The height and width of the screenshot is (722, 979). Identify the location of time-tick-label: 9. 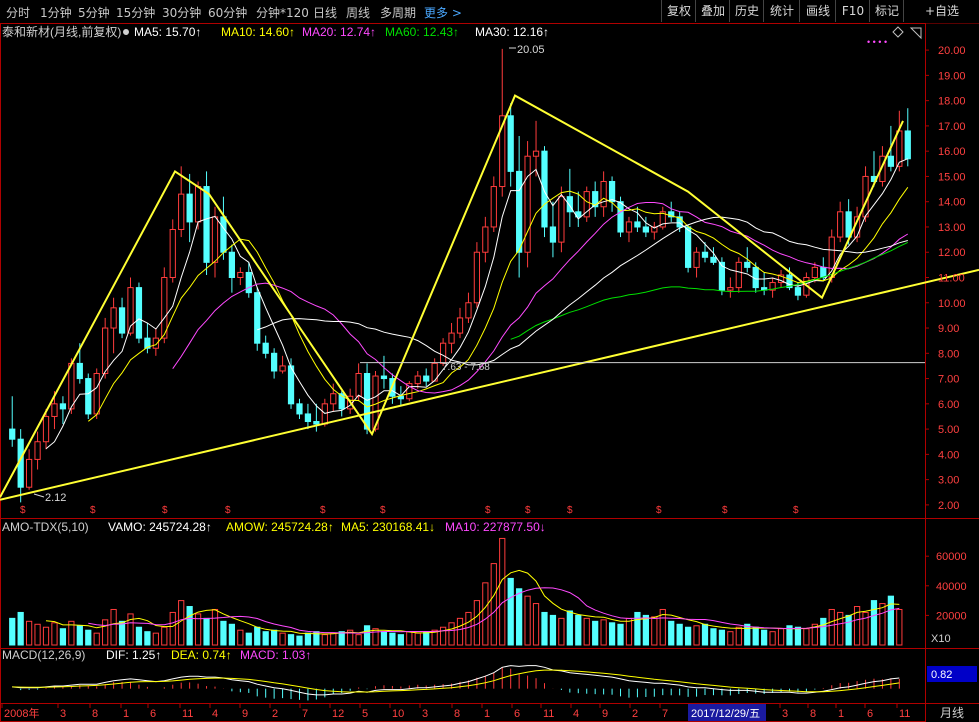
(245, 714).